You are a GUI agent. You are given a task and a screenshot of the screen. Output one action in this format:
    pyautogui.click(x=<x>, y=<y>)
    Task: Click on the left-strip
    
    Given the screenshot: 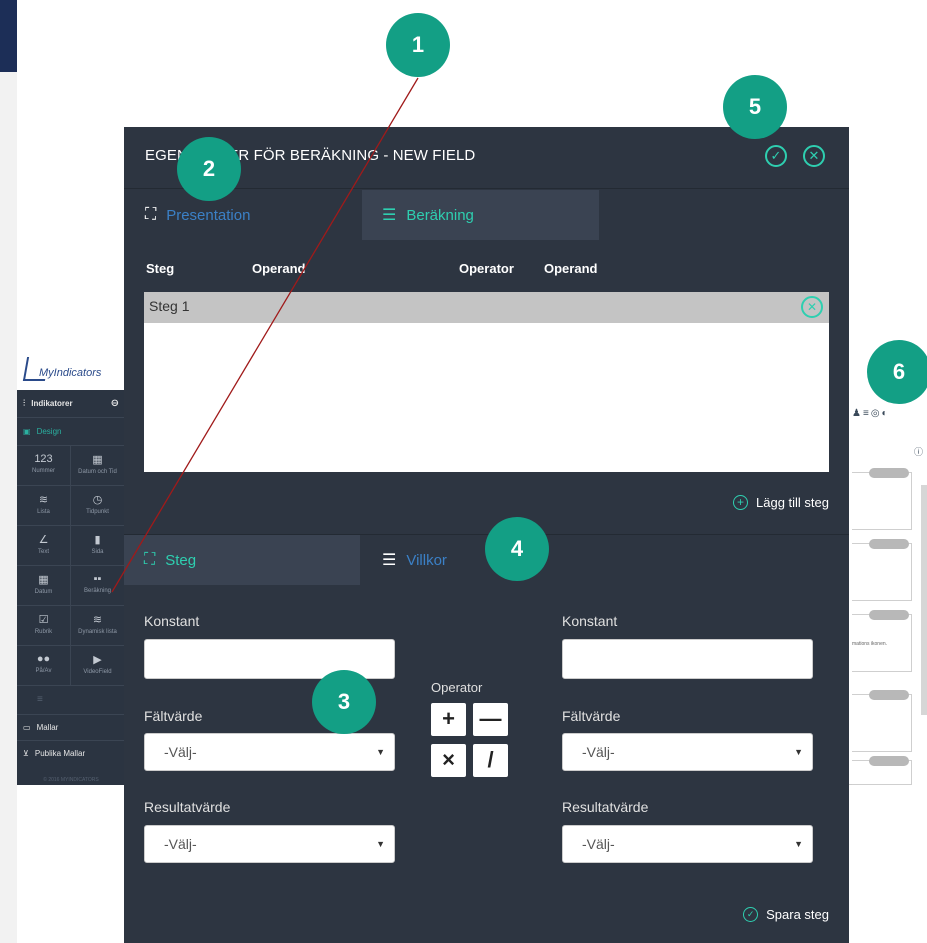 What is the action you would take?
    pyautogui.click(x=8, y=471)
    